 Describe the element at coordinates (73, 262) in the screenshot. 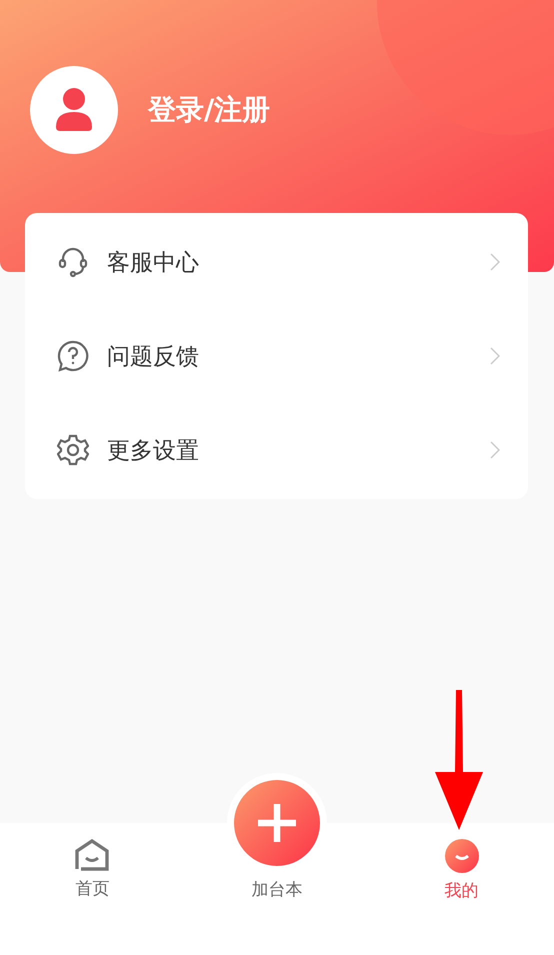

I see `headset-icon` at that location.